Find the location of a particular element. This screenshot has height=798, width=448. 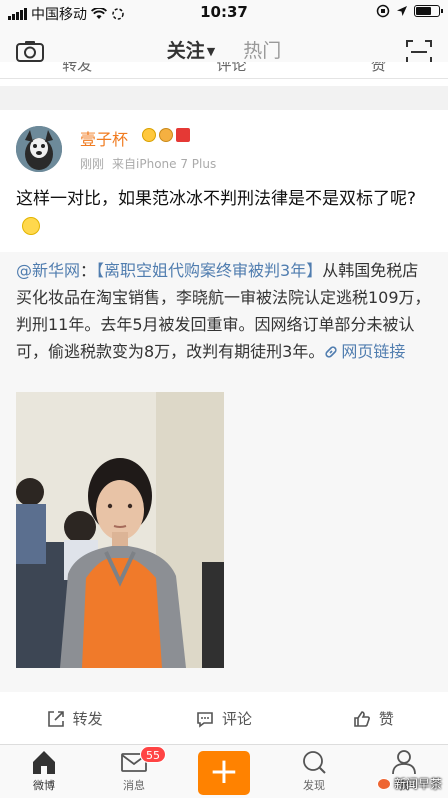

compose-button: + is located at coordinates (224, 773).